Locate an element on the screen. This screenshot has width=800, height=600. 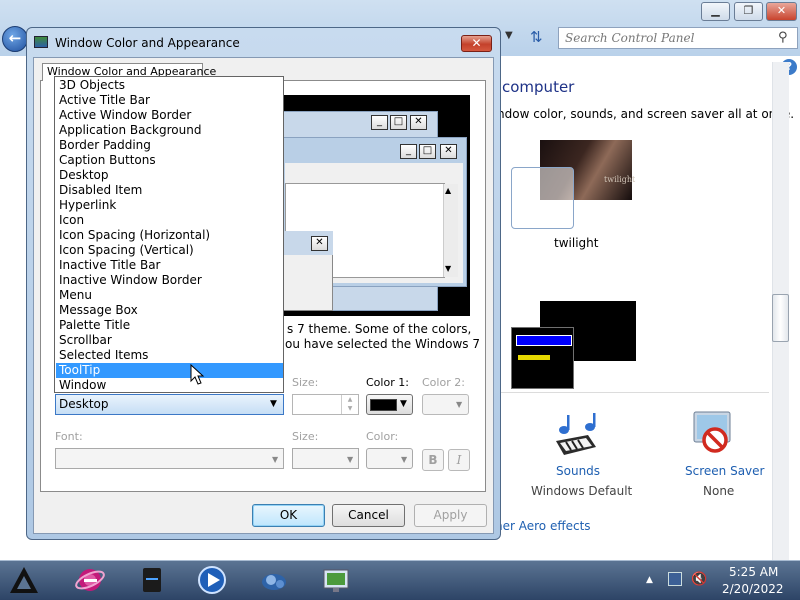
screen-saver-icon is located at coordinates (713, 434).